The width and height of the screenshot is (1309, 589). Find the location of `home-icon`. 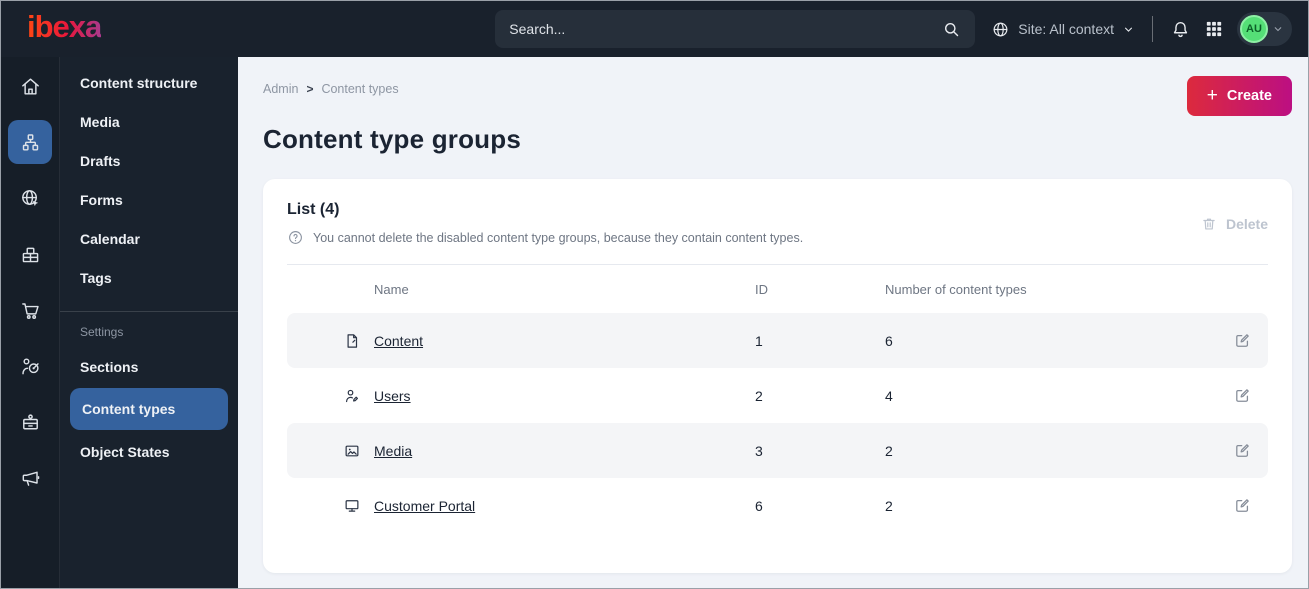

home-icon is located at coordinates (30, 86).